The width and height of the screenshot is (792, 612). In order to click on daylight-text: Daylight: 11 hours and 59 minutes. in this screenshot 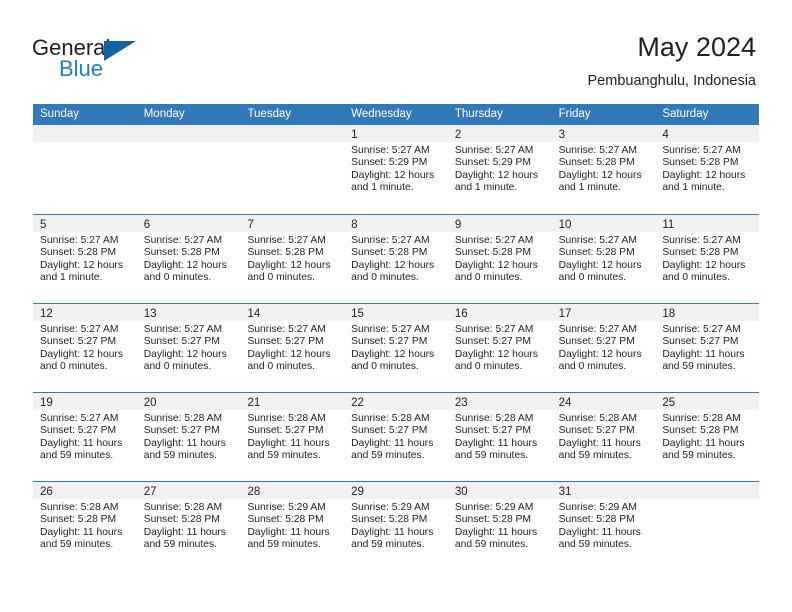, I will do `click(599, 538)`.